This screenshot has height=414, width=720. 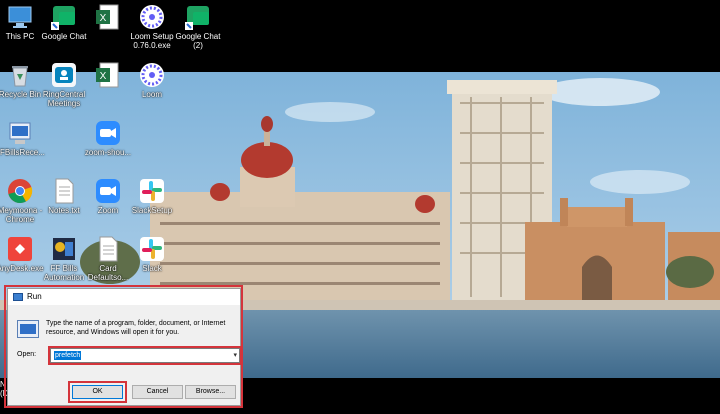 What do you see at coordinates (28, 329) in the screenshot?
I see `run-program-icon` at bounding box center [28, 329].